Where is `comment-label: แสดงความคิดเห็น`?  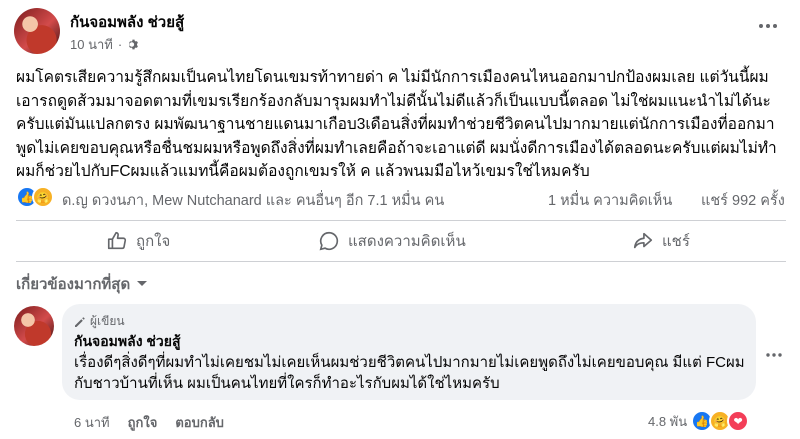 comment-label: แสดงความคิดเห็น is located at coordinates (407, 241).